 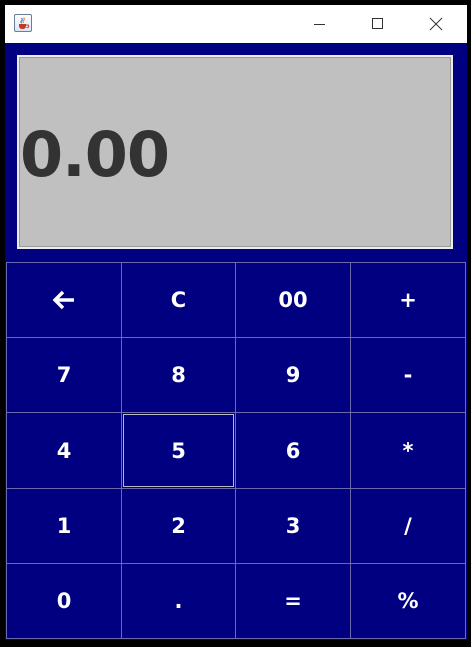 What do you see at coordinates (178, 526) in the screenshot?
I see `digit-2-button: 2` at bounding box center [178, 526].